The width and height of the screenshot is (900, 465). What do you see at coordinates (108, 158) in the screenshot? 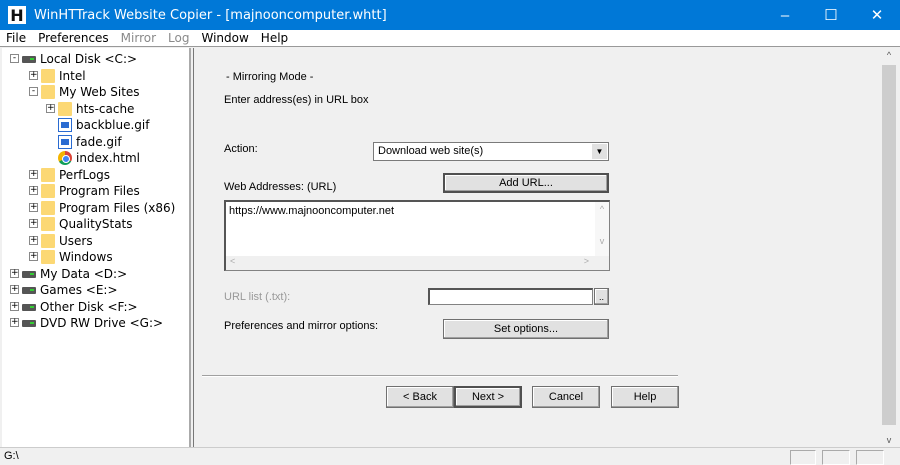
I see `tree-item-label: index.html` at bounding box center [108, 158].